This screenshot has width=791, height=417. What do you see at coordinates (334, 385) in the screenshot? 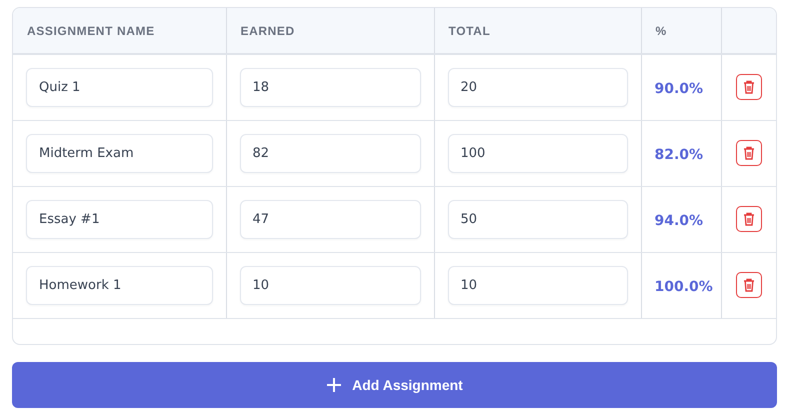
I see `plus-icon` at bounding box center [334, 385].